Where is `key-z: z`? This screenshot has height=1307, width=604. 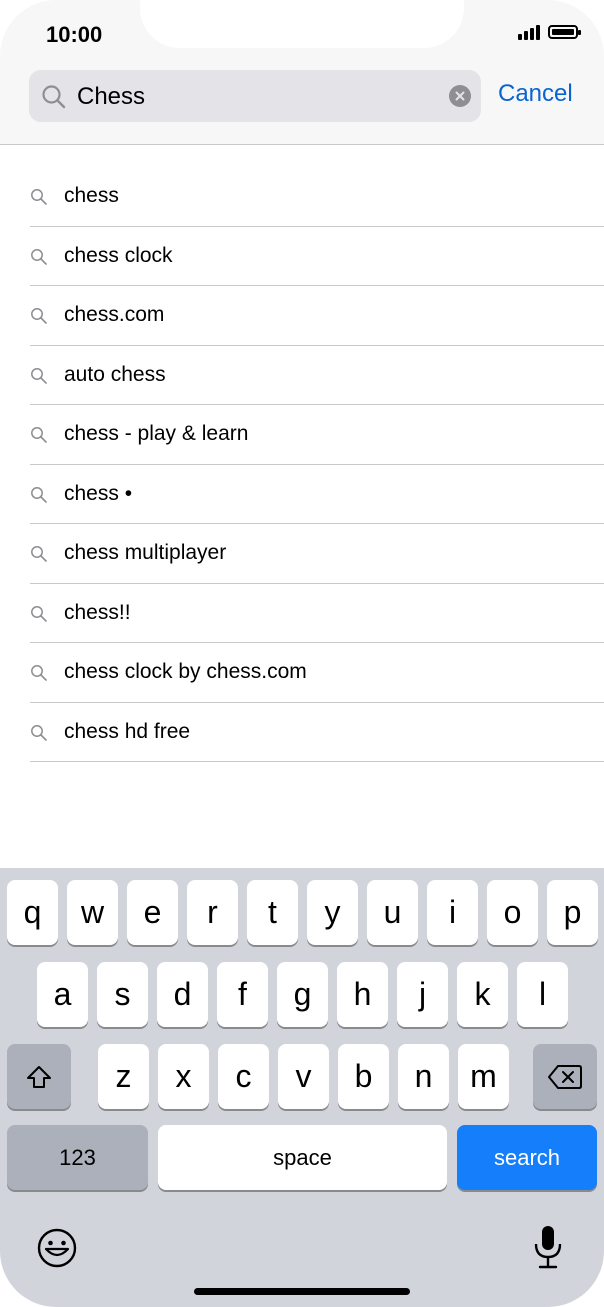
key-z: z is located at coordinates (123, 1076).